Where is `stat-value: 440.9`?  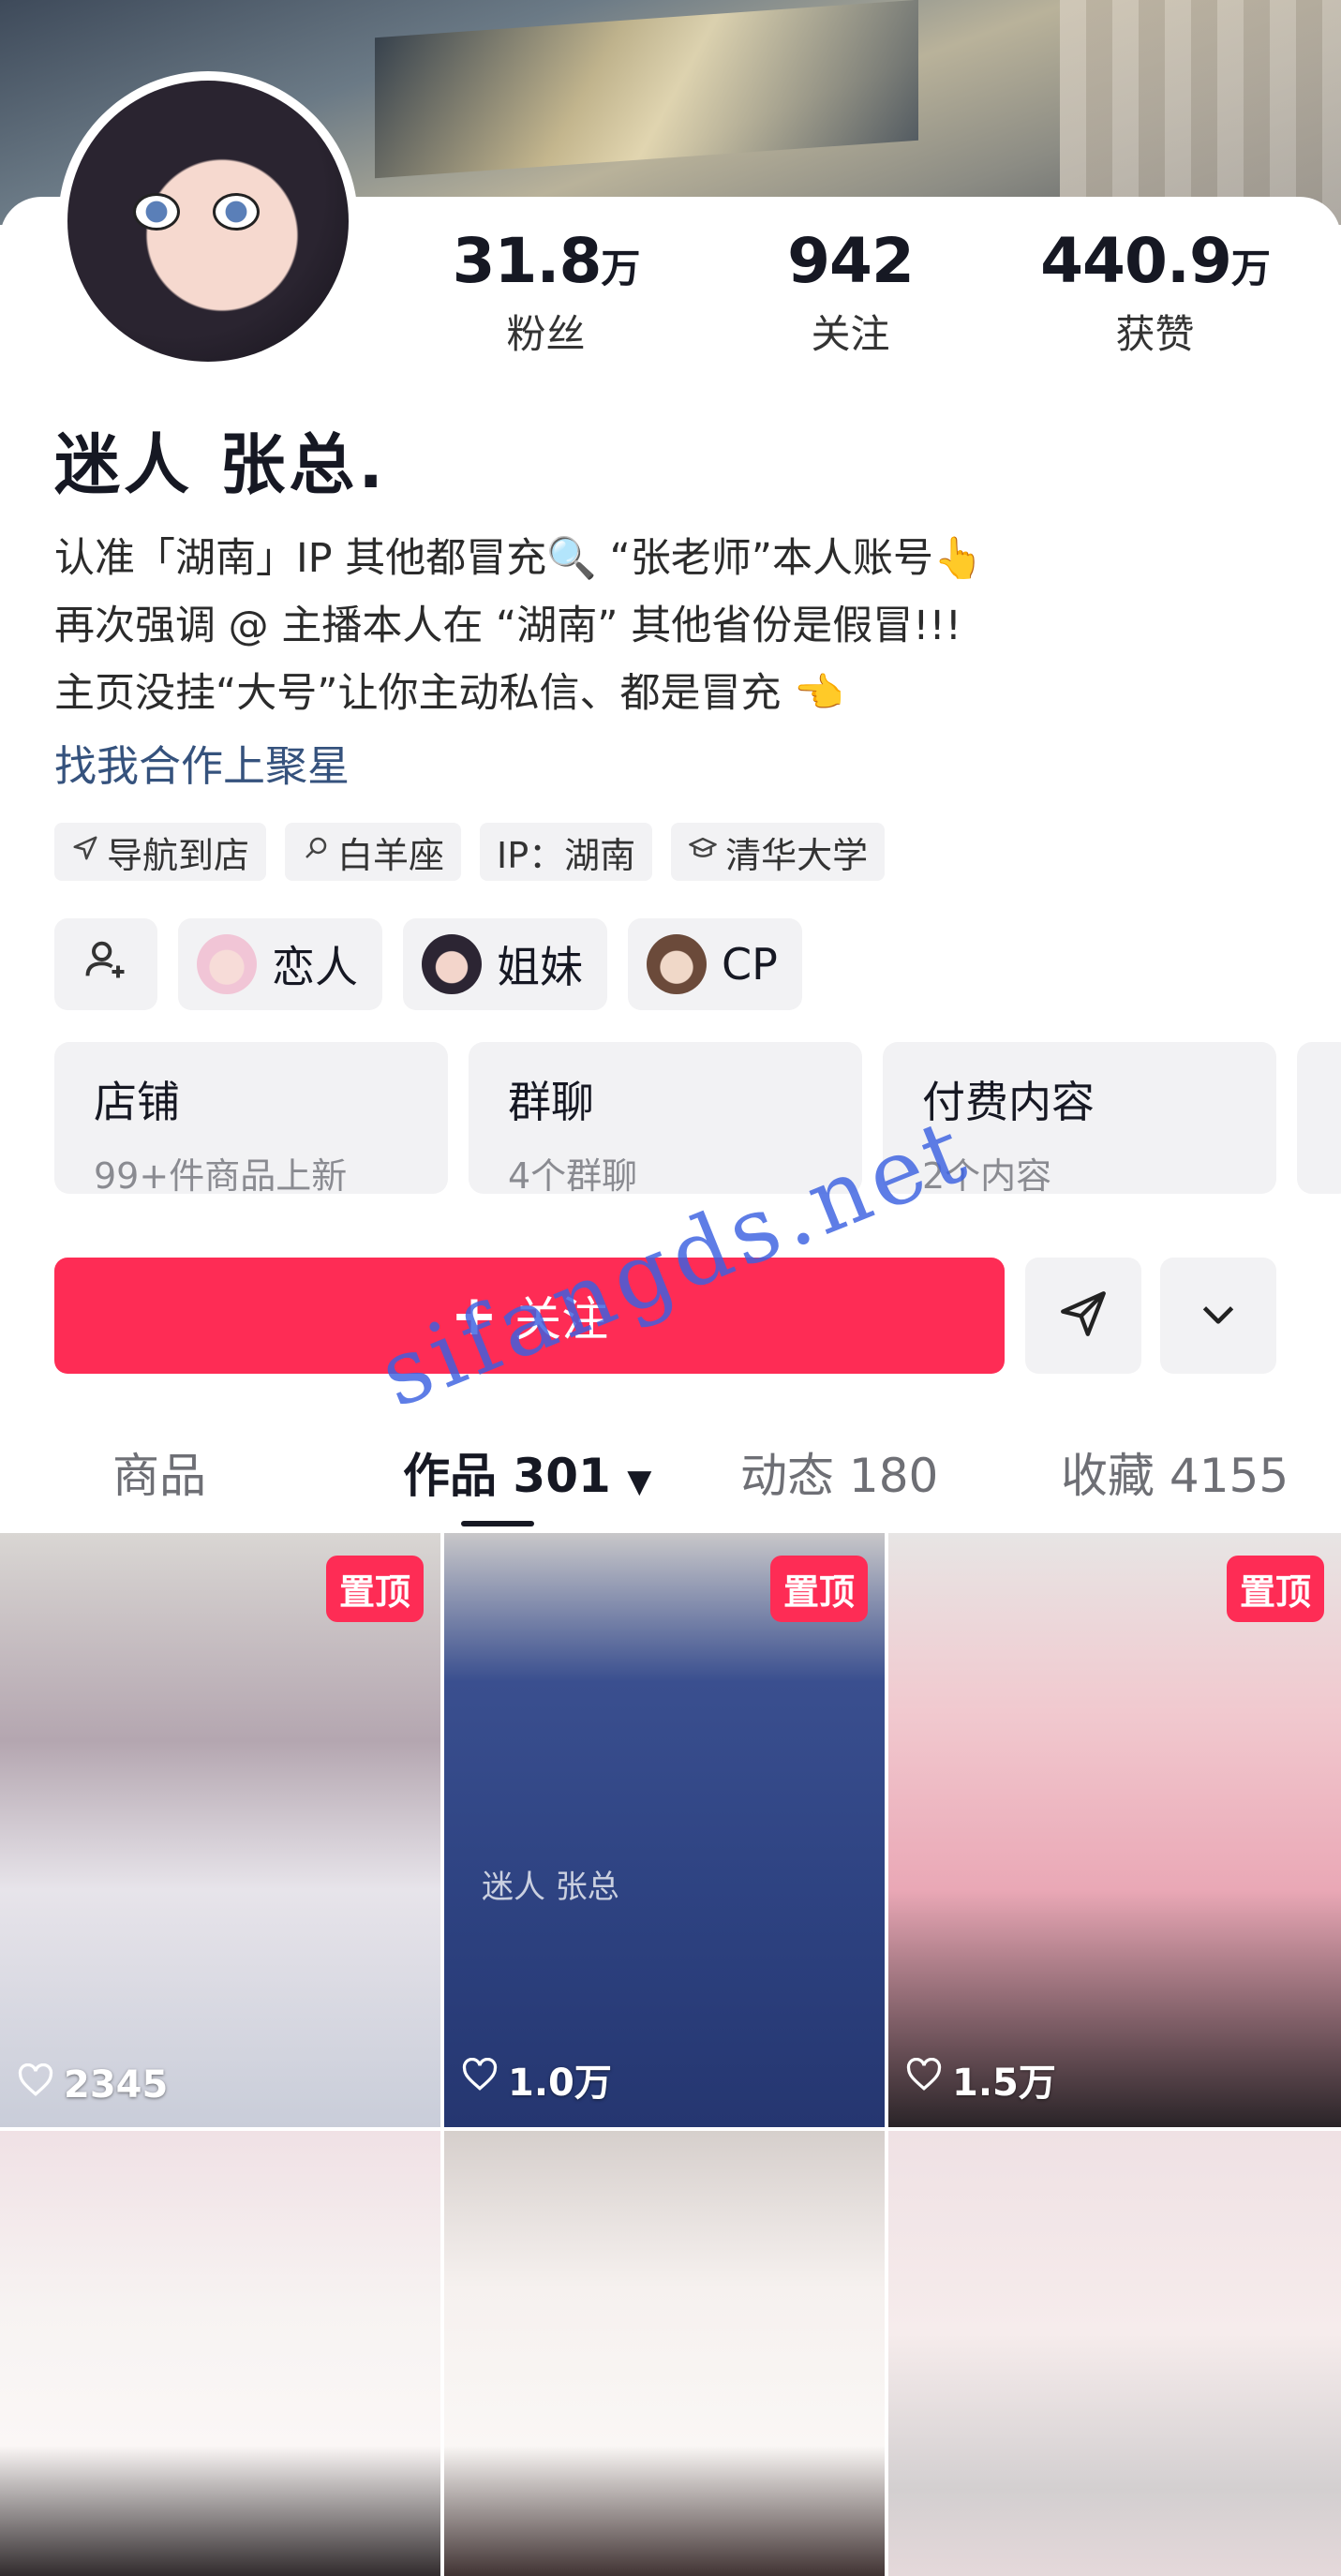
stat-value: 440.9 is located at coordinates (1136, 261).